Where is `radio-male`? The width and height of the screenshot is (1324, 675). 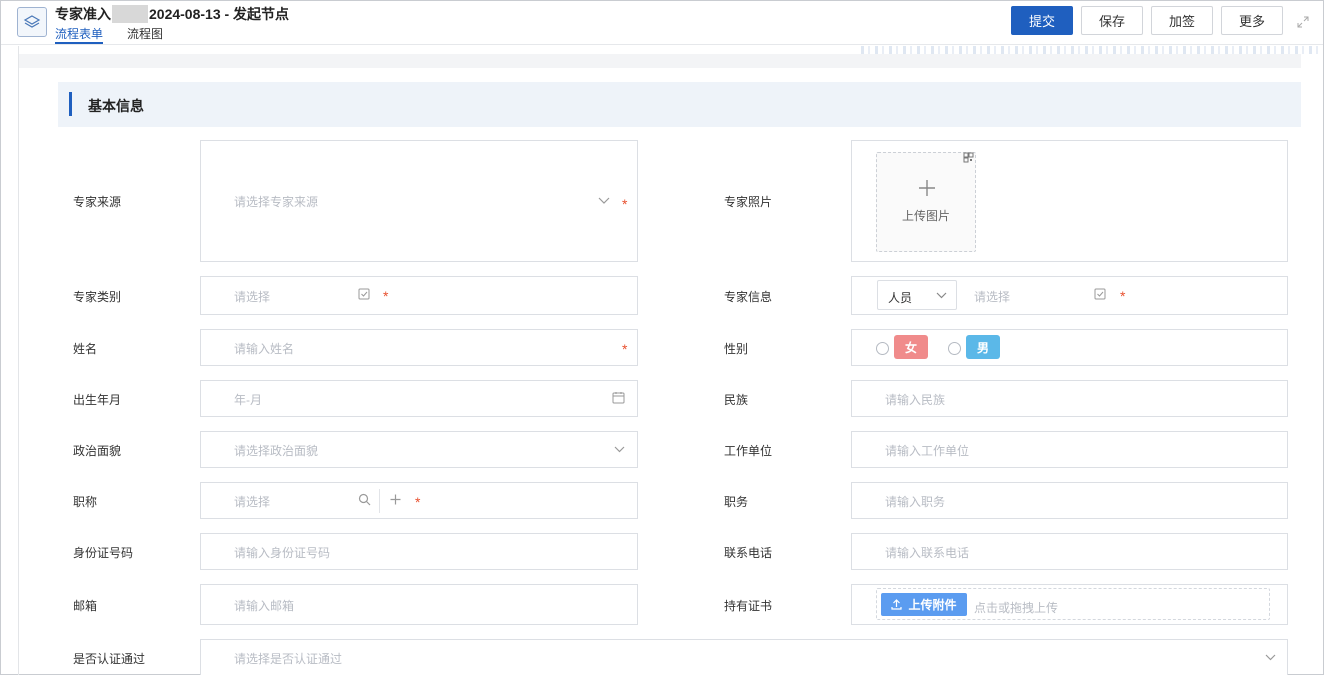
radio-male is located at coordinates (954, 348).